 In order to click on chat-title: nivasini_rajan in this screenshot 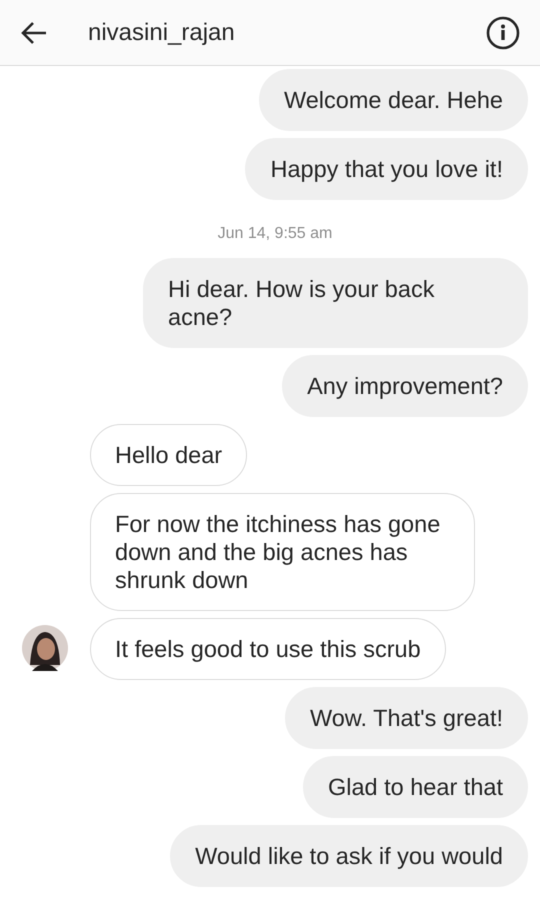, I will do `click(162, 32)`.